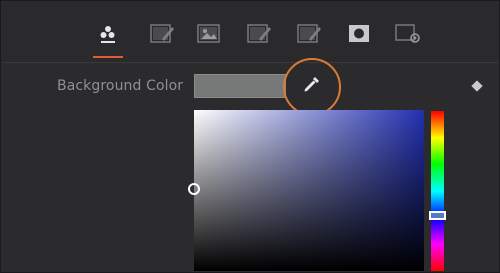  Describe the element at coordinates (194, 189) in the screenshot. I see `saturation-value-handle` at that location.